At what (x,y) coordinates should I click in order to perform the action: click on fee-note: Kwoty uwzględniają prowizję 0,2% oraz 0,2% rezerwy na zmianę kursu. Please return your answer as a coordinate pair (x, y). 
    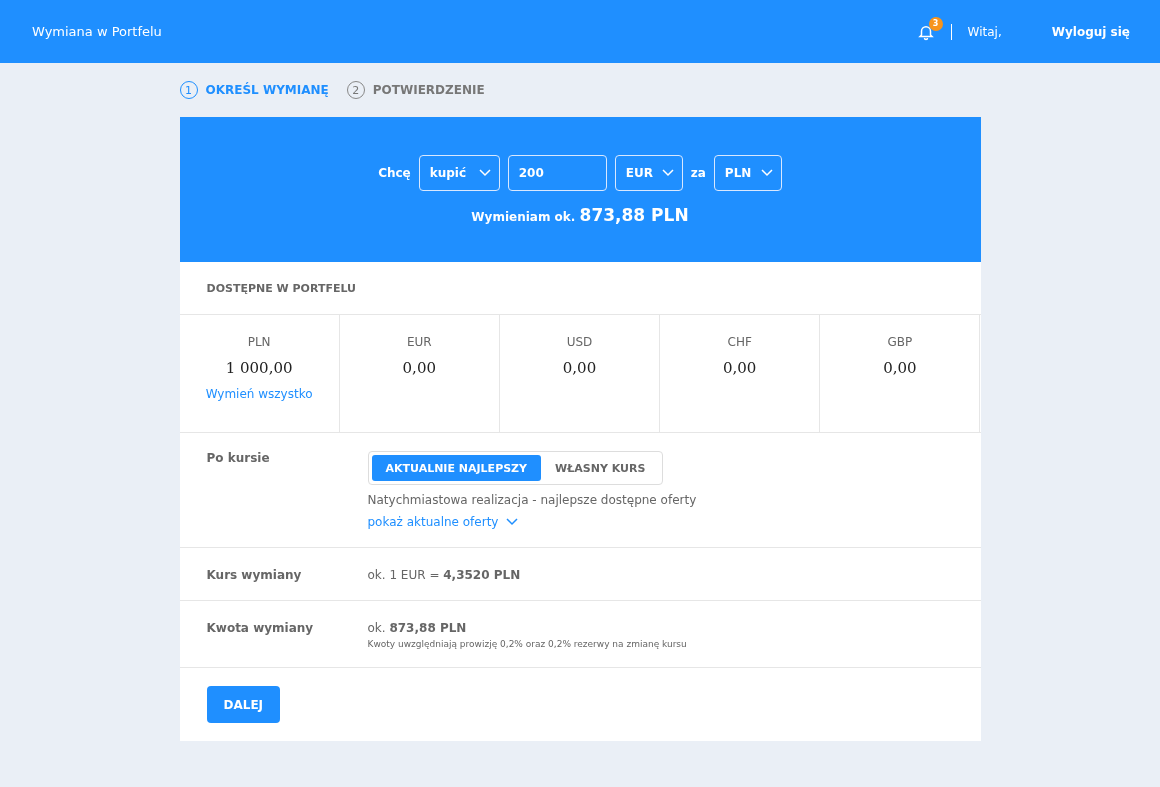
    Looking at the image, I should click on (527, 644).